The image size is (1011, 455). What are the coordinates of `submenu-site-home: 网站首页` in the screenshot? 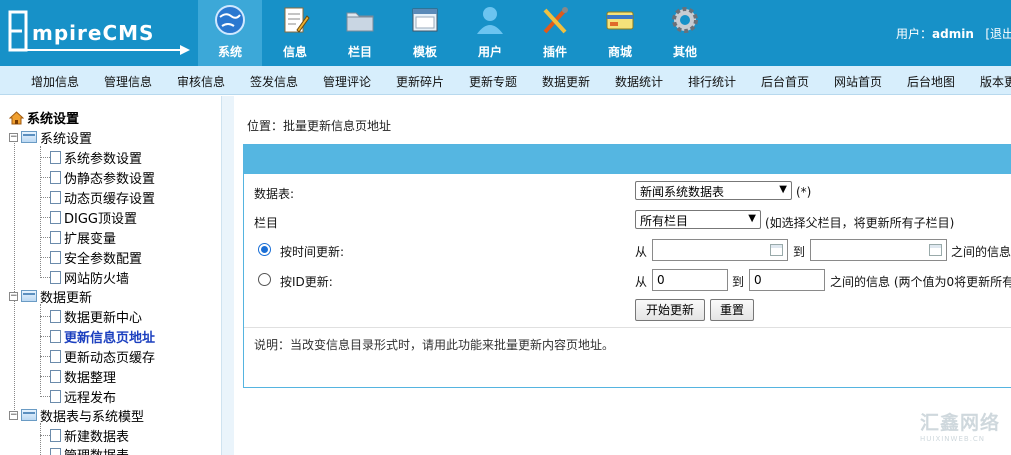 It's located at (858, 81).